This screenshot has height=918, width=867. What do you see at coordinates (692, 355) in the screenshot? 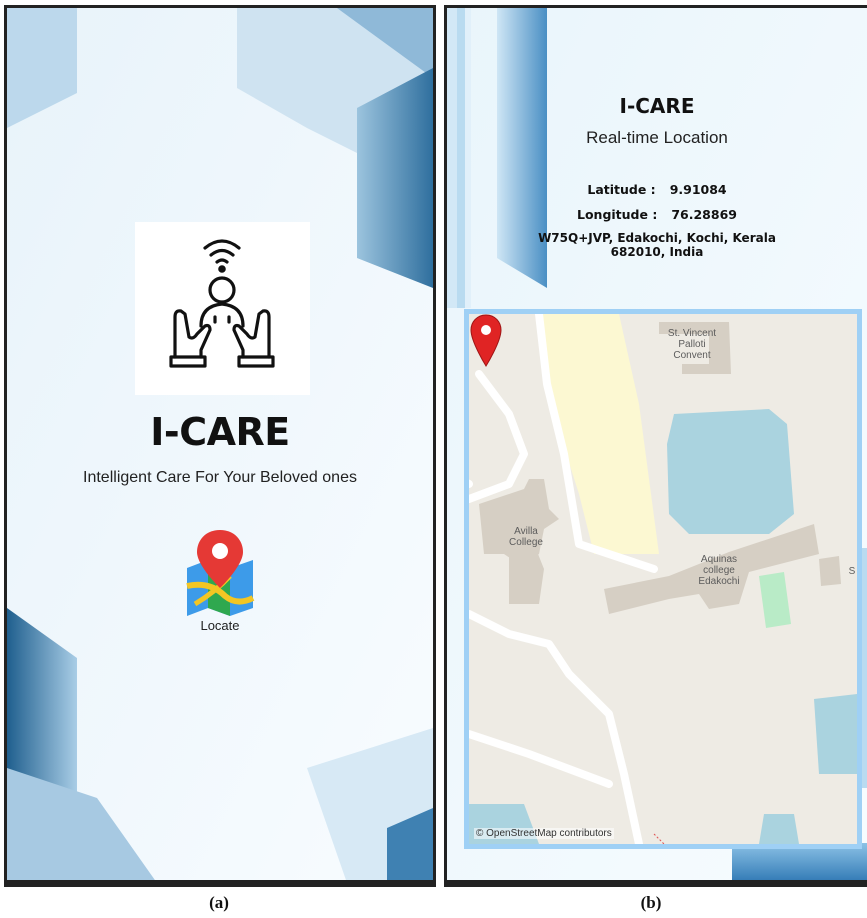
I see `map-label-line: Convent` at bounding box center [692, 355].